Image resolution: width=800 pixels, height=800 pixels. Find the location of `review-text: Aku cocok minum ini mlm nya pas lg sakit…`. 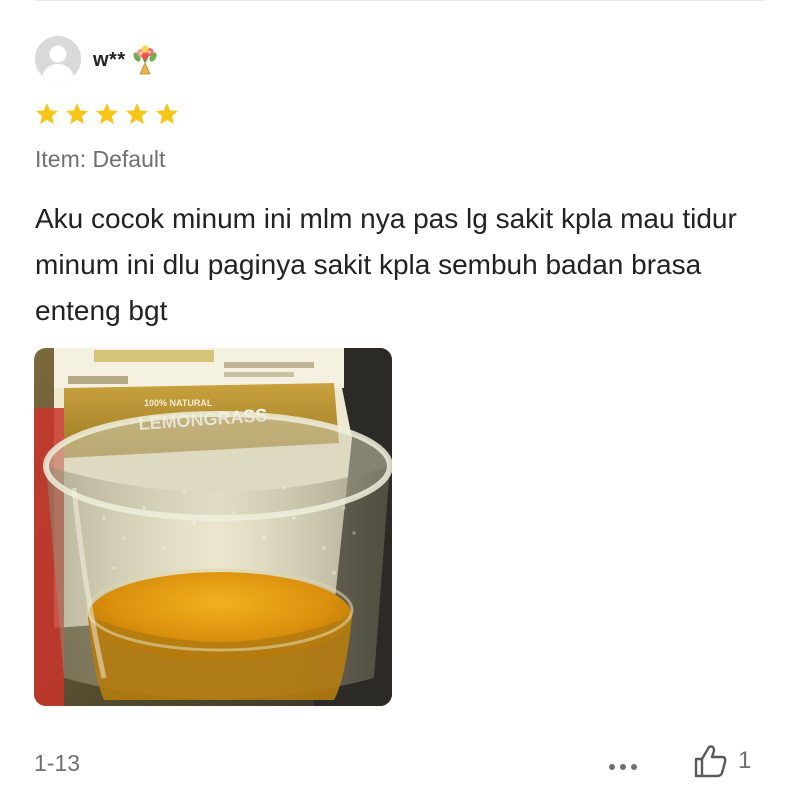

review-text: Aku cocok minum ini mlm nya pas lg sakit… is located at coordinates (386, 264).